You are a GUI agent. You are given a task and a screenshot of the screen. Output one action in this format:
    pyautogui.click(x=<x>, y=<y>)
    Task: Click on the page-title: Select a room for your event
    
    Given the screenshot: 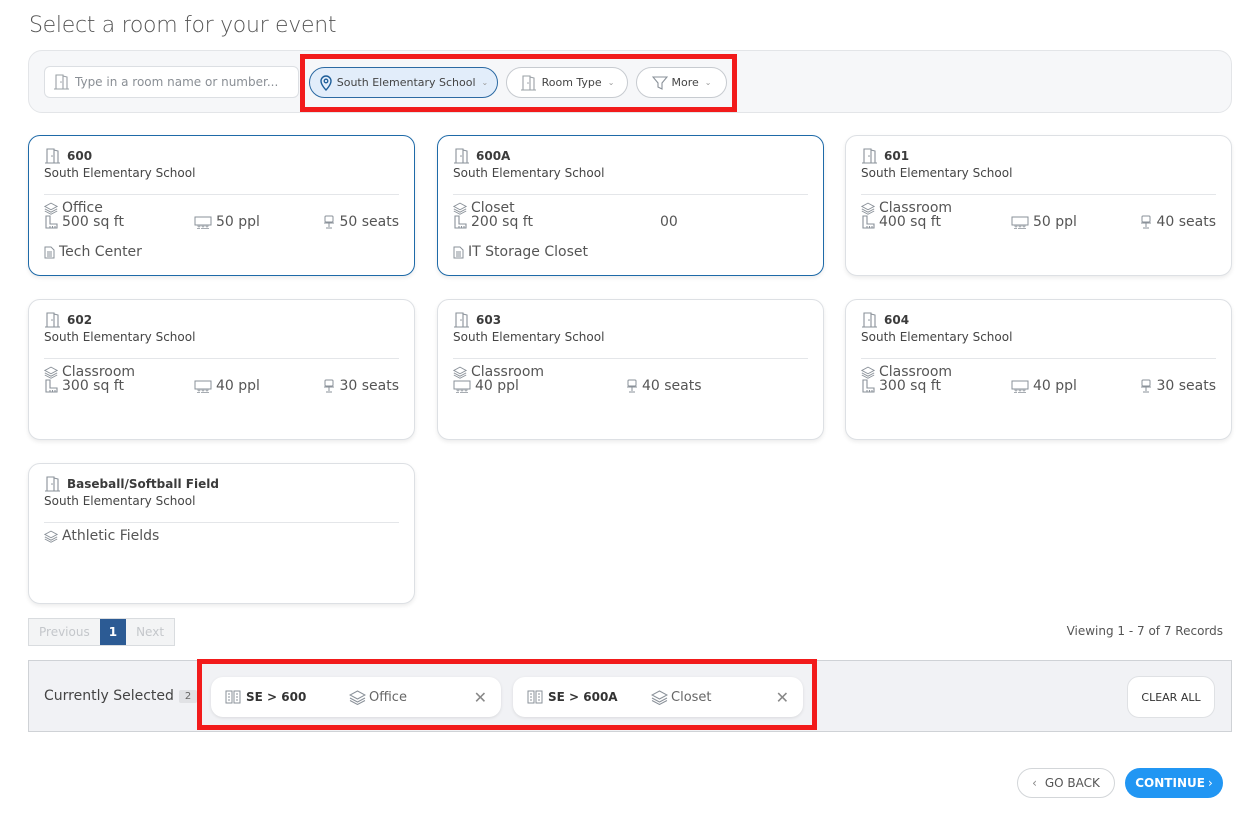 What is the action you would take?
    pyautogui.click(x=183, y=25)
    